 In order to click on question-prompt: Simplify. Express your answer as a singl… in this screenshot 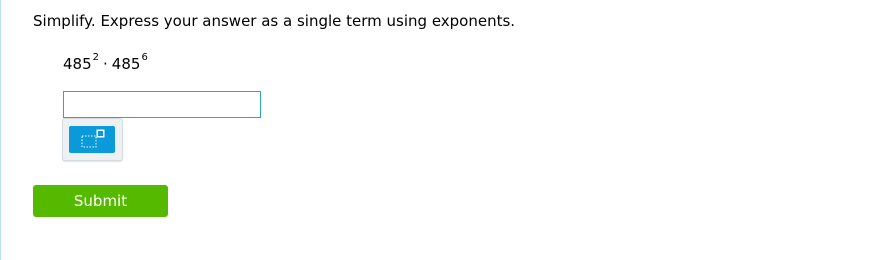, I will do `click(274, 21)`.